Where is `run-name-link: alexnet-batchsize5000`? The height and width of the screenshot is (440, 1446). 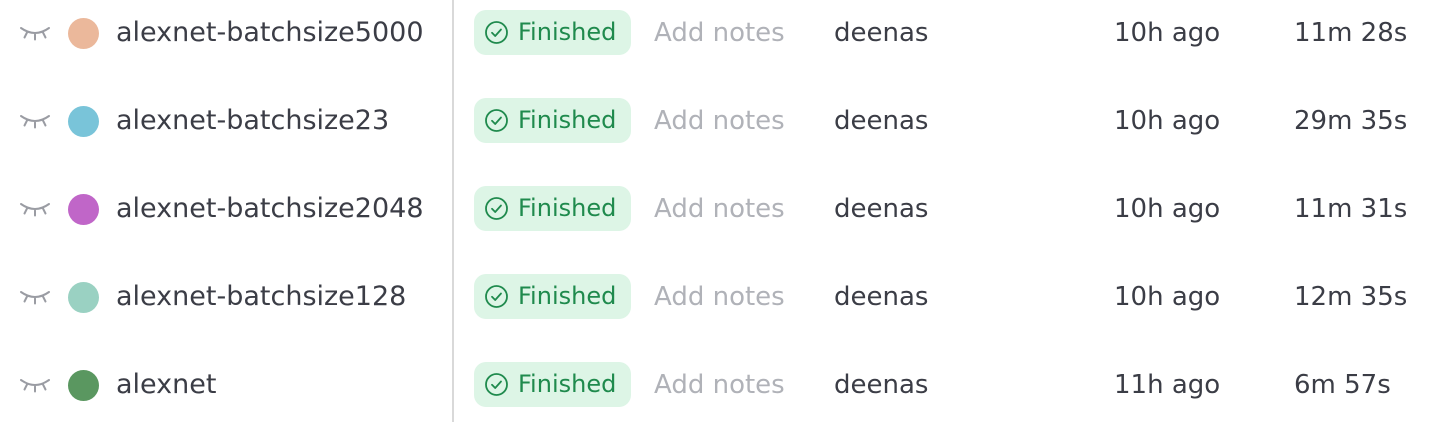
run-name-link: alexnet-batchsize5000 is located at coordinates (270, 33).